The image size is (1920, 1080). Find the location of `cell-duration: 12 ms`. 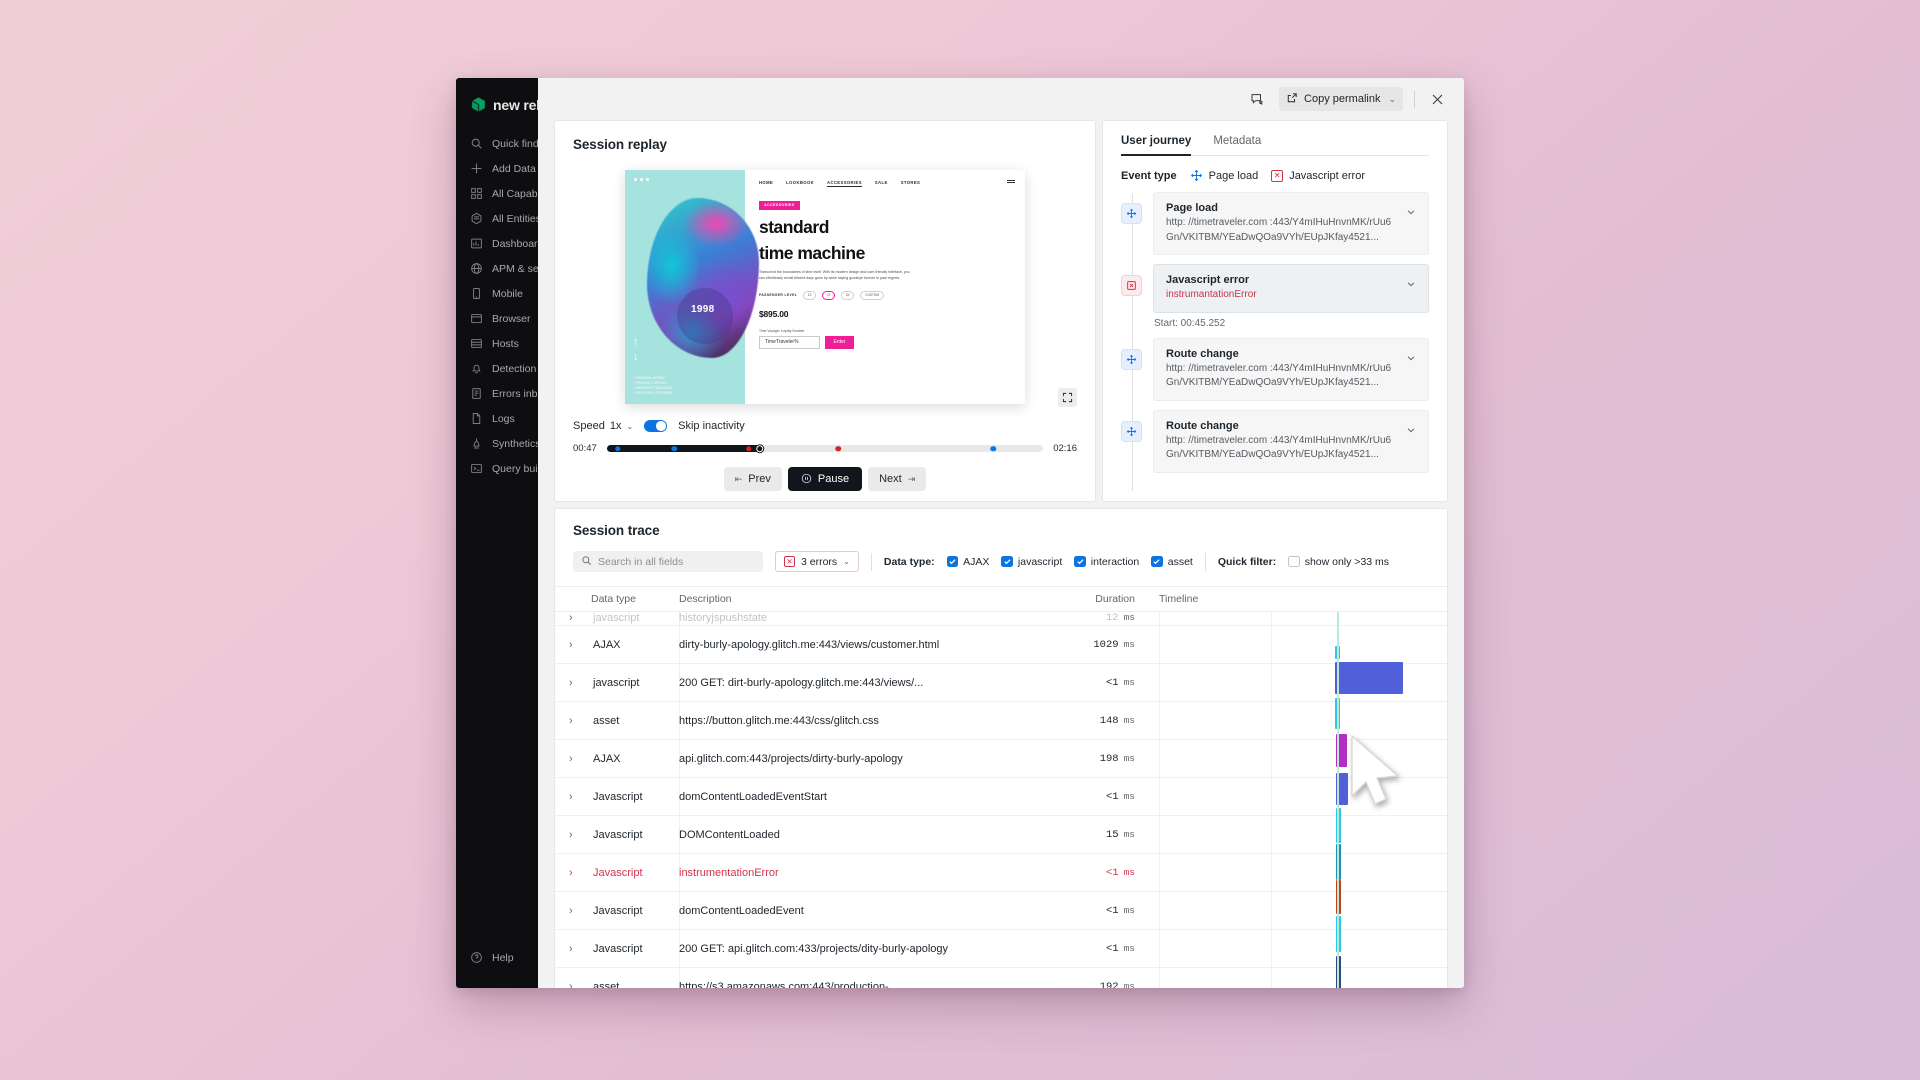

cell-duration: 12 ms is located at coordinates (1120, 618).